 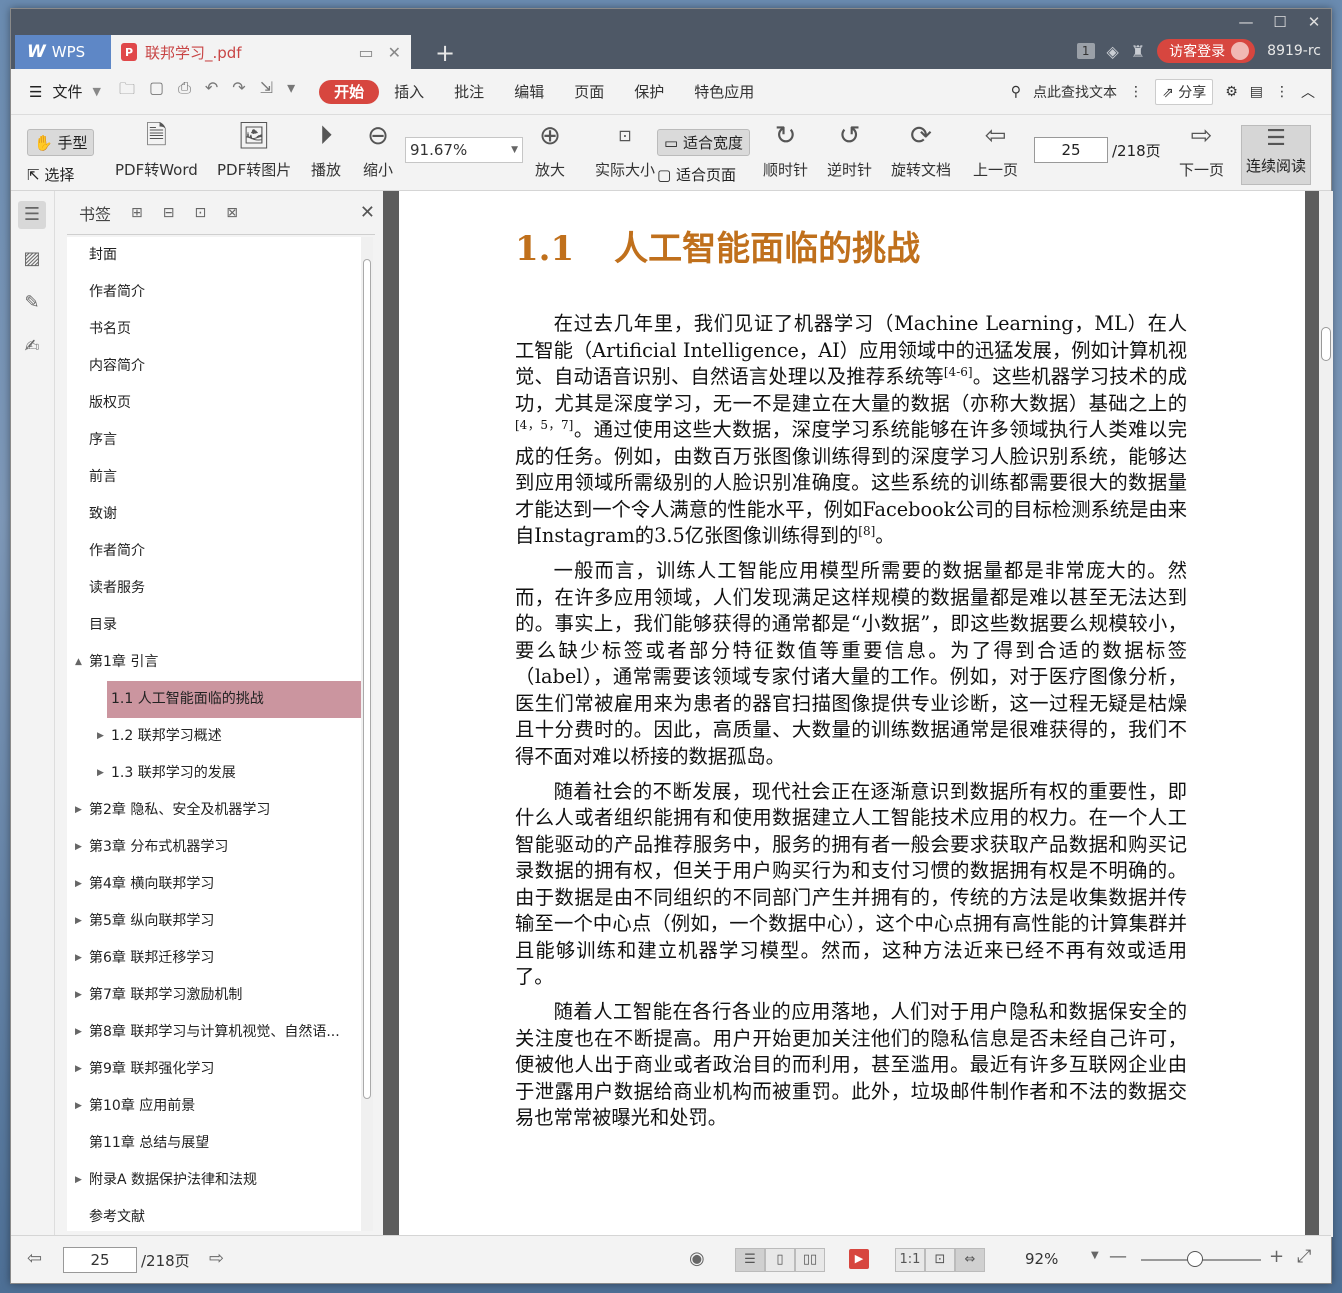 I want to click on wps-home-tab: W WPS, so click(x=63, y=52).